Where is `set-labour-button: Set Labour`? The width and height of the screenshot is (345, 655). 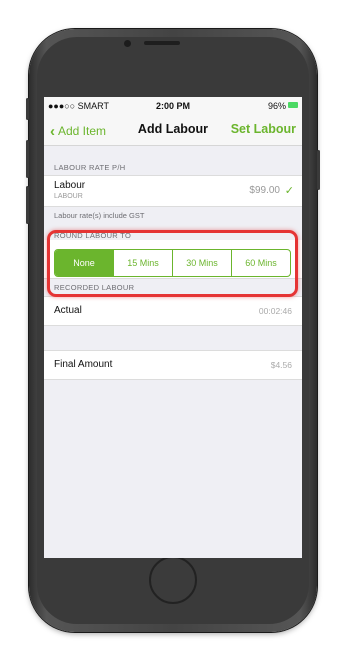 set-labour-button: Set Labour is located at coordinates (263, 129).